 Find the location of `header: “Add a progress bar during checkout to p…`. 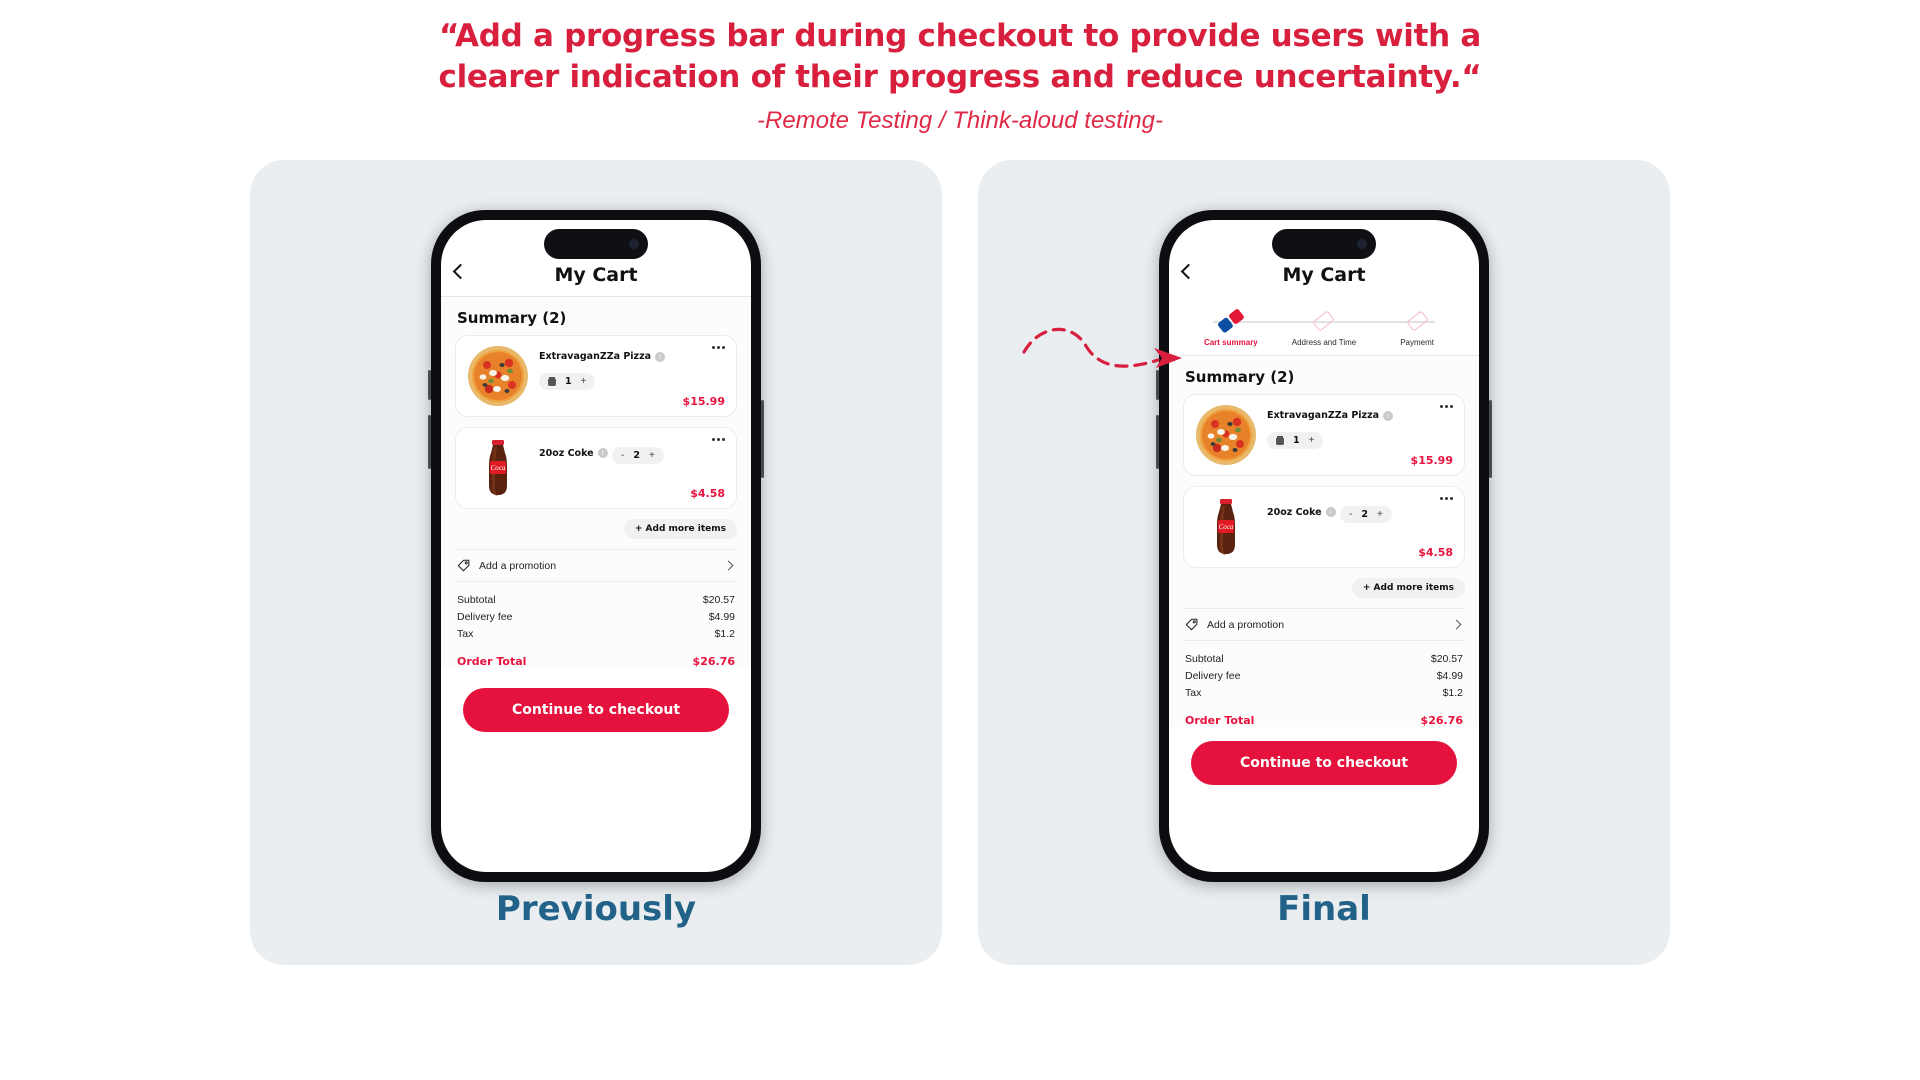

header: “Add a progress bar during checkout to p… is located at coordinates (960, 75).